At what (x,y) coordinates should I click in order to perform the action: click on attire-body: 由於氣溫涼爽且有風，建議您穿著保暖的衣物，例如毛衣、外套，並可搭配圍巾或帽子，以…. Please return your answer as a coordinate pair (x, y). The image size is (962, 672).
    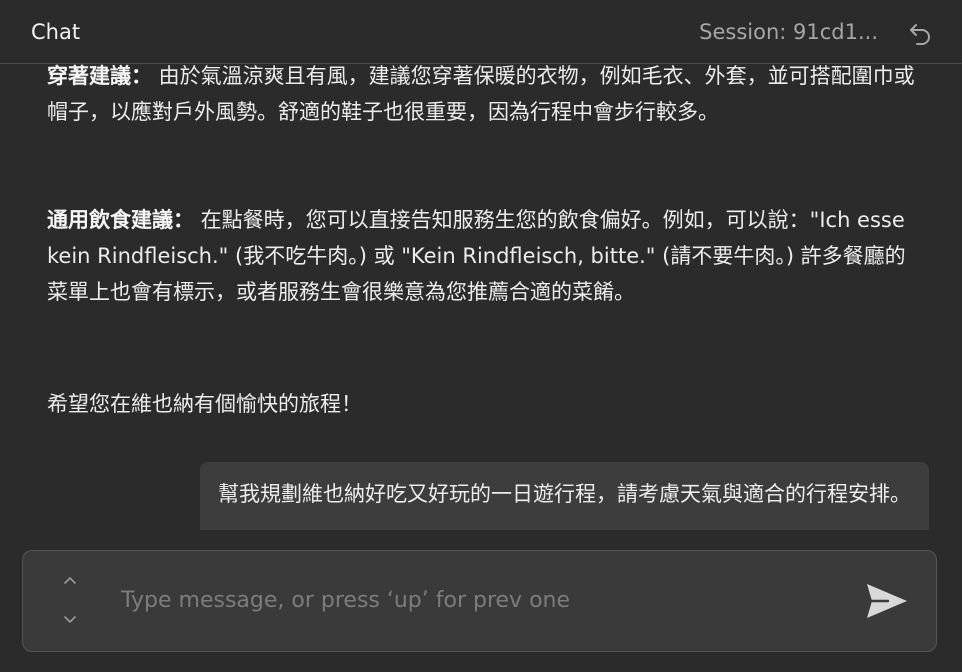
    Looking at the image, I should click on (481, 94).